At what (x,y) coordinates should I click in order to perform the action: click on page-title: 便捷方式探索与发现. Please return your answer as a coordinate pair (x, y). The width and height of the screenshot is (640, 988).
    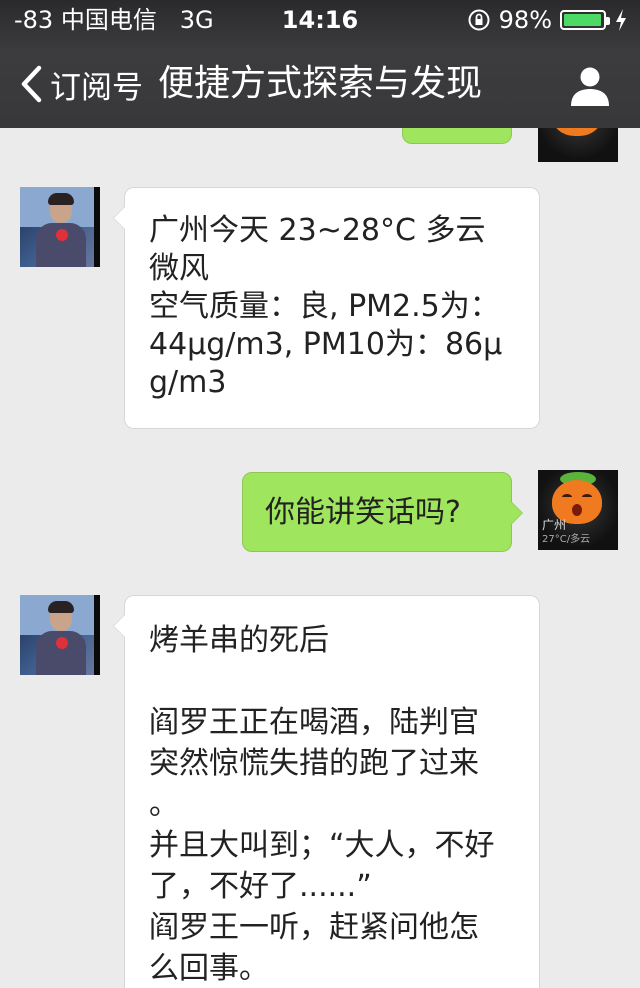
    Looking at the image, I should click on (319, 83).